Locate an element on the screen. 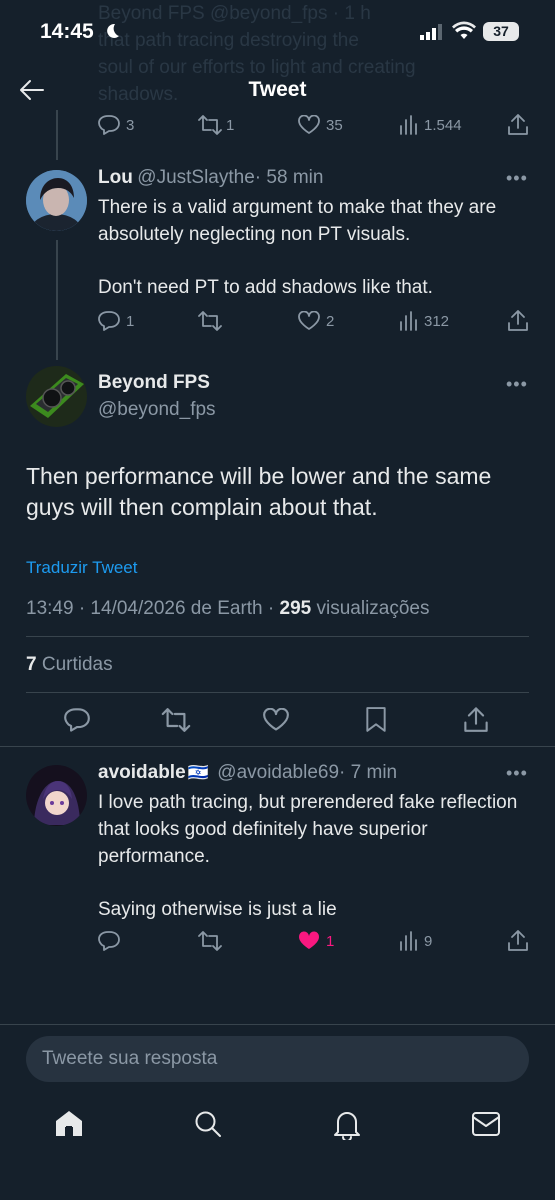 The height and width of the screenshot is (1200, 555). wifi-icon is located at coordinates (464, 31).